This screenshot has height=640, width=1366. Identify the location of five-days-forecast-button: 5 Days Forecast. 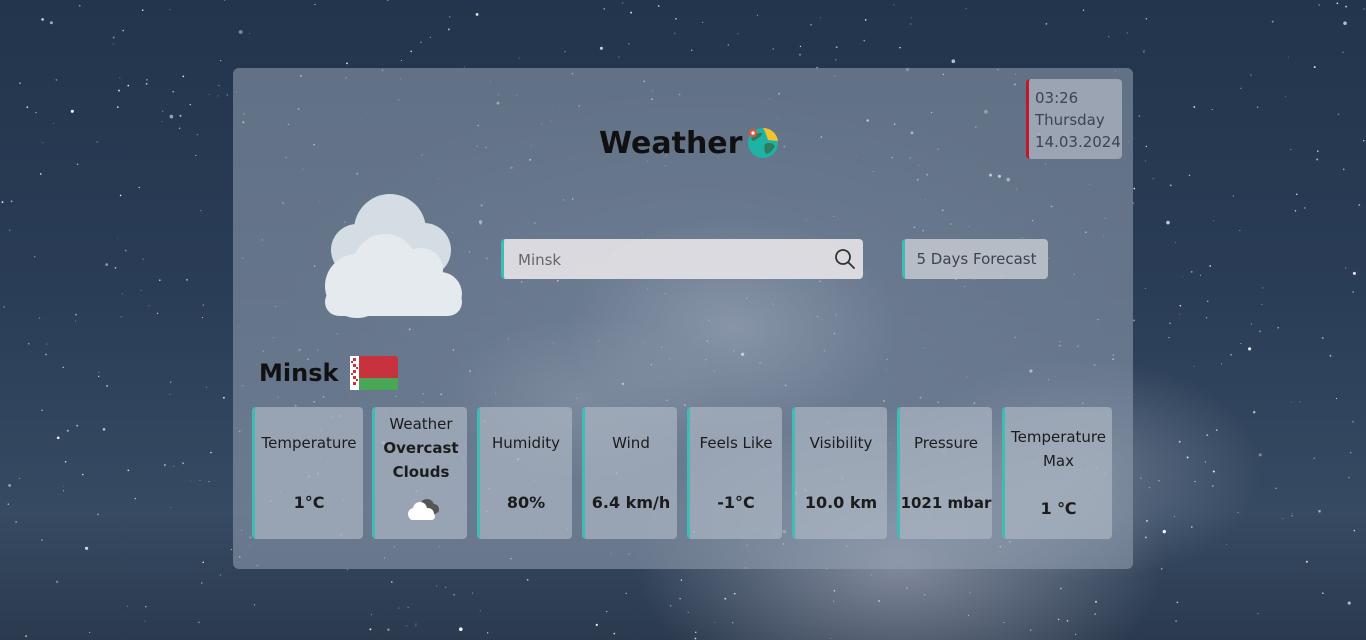
(975, 259).